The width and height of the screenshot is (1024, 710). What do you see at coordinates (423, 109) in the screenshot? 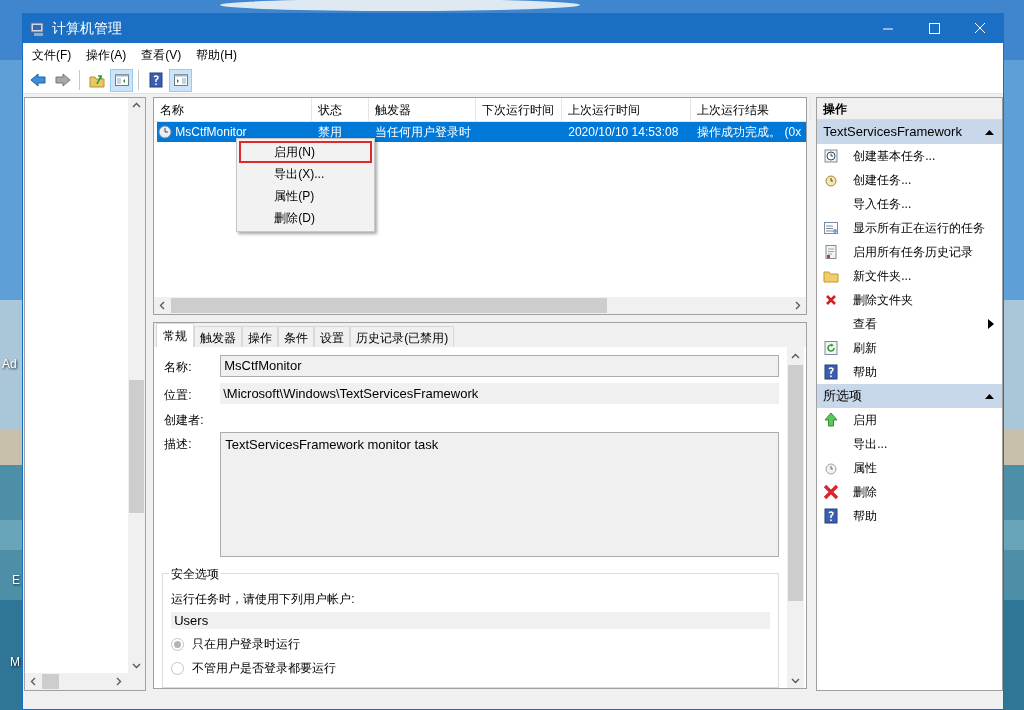
I see `column-header: 触发器` at bounding box center [423, 109].